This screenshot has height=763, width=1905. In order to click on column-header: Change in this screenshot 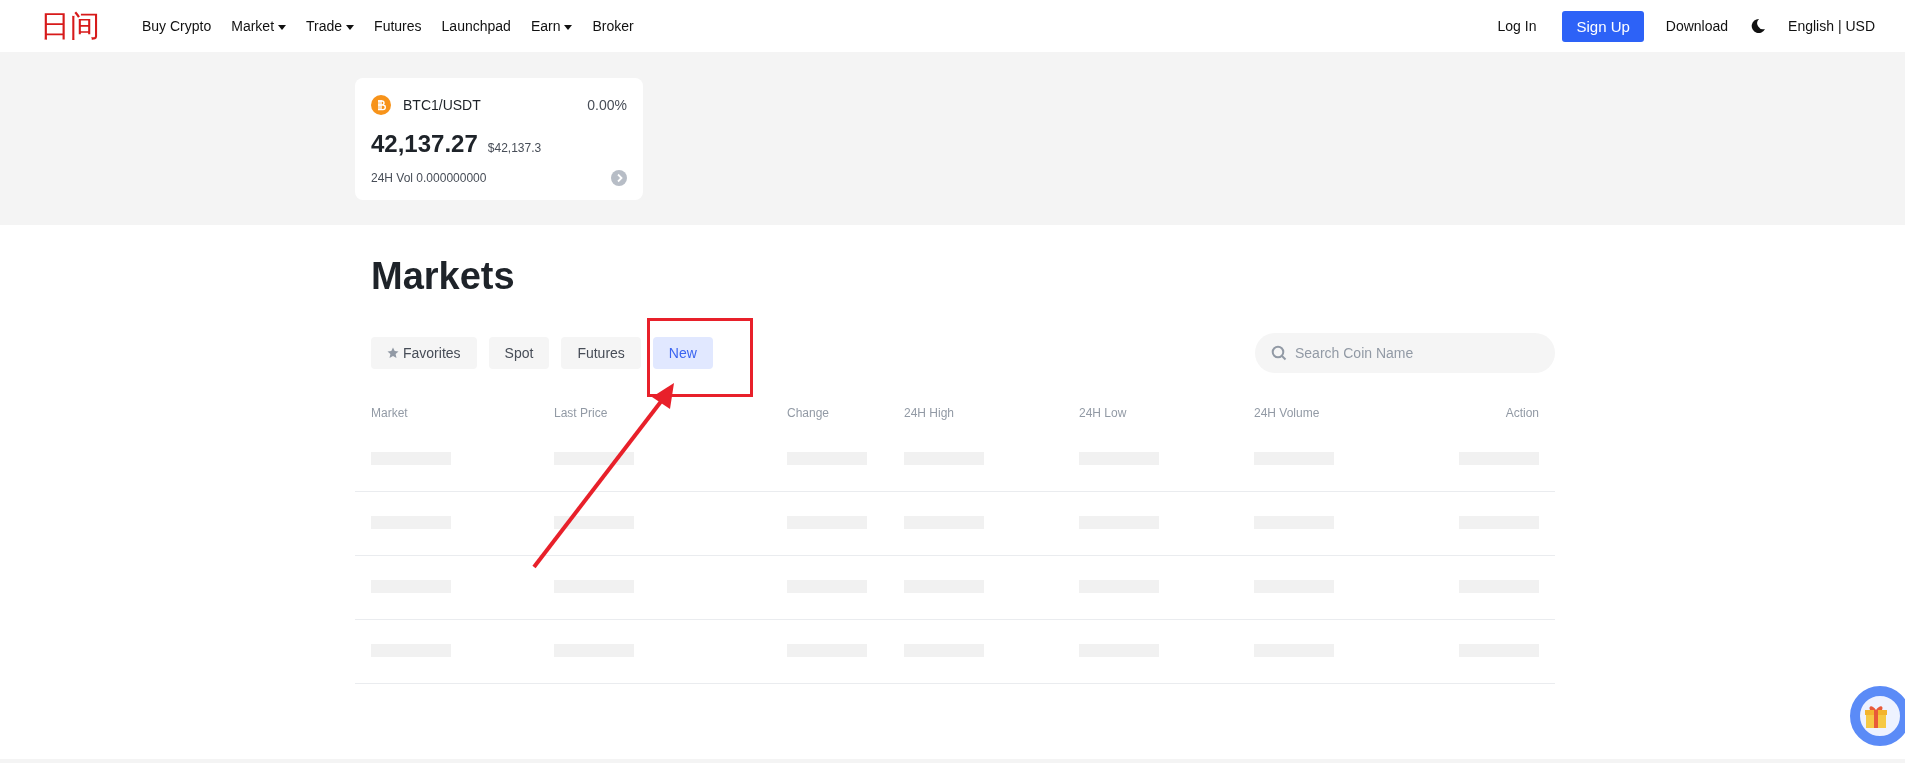, I will do `click(809, 413)`.